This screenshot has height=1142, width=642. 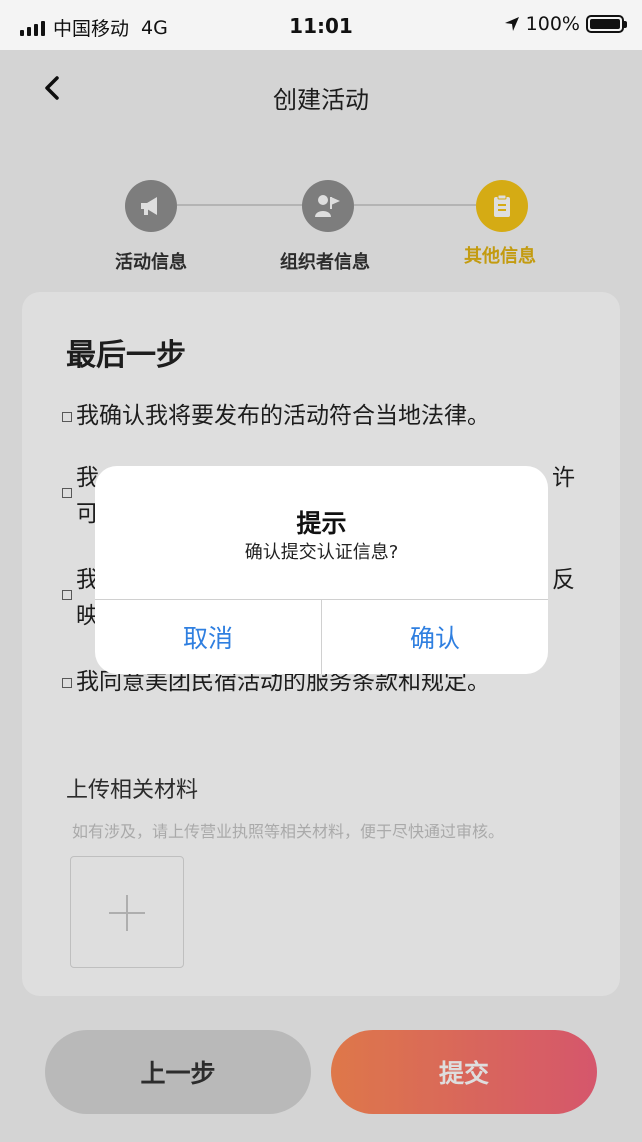 I want to click on dialog-message: 确认提交认证信息?, so click(x=321, y=552).